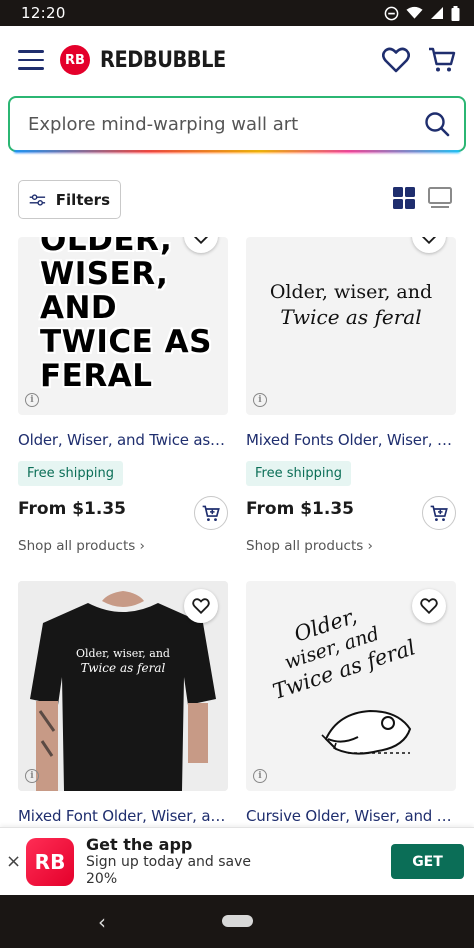 The width and height of the screenshot is (474, 948). What do you see at coordinates (351, 317) in the screenshot?
I see `sticker-script-line: Twice as feral` at bounding box center [351, 317].